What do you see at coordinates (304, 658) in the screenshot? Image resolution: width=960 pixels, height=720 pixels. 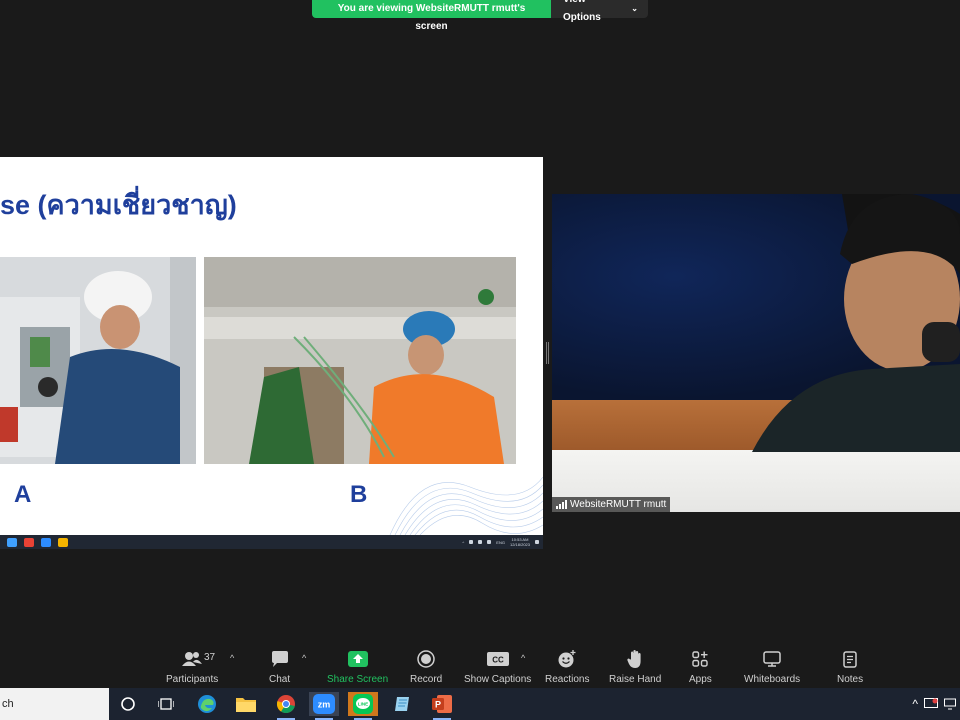 I see `chat-caret-icon: ^` at bounding box center [304, 658].